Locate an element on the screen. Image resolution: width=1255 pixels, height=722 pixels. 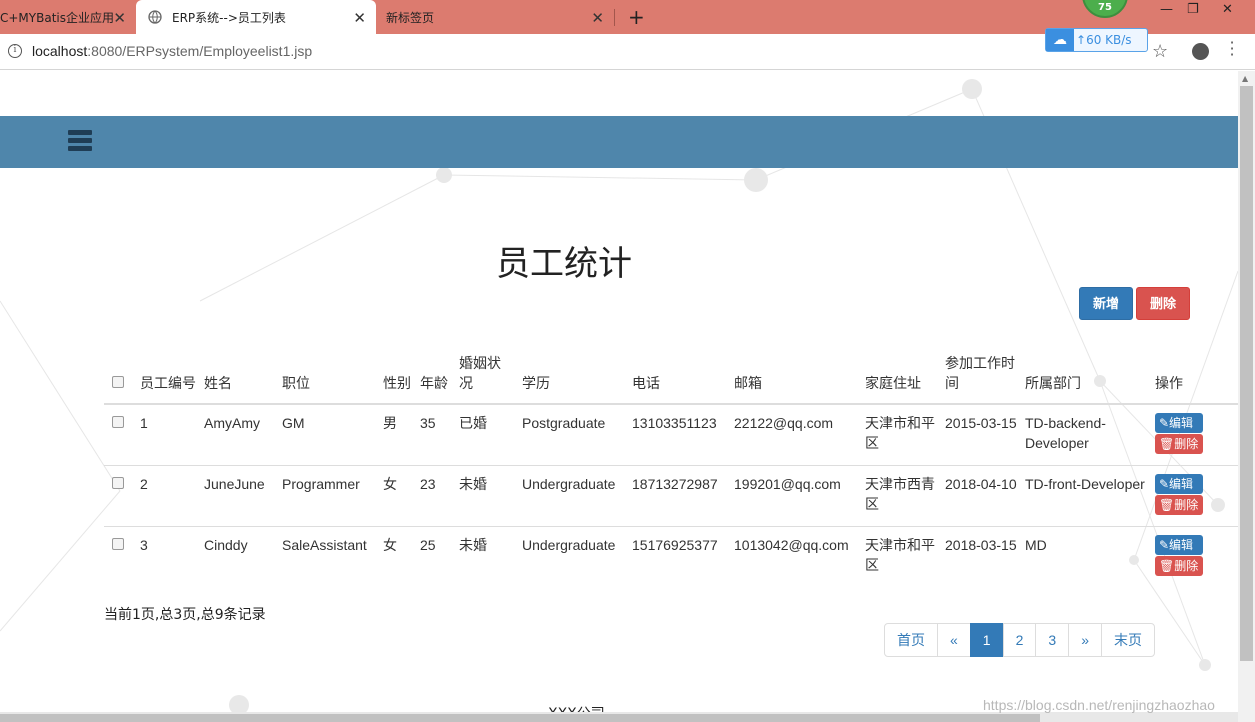
cell-gender: 男 is located at coordinates (397, 434).